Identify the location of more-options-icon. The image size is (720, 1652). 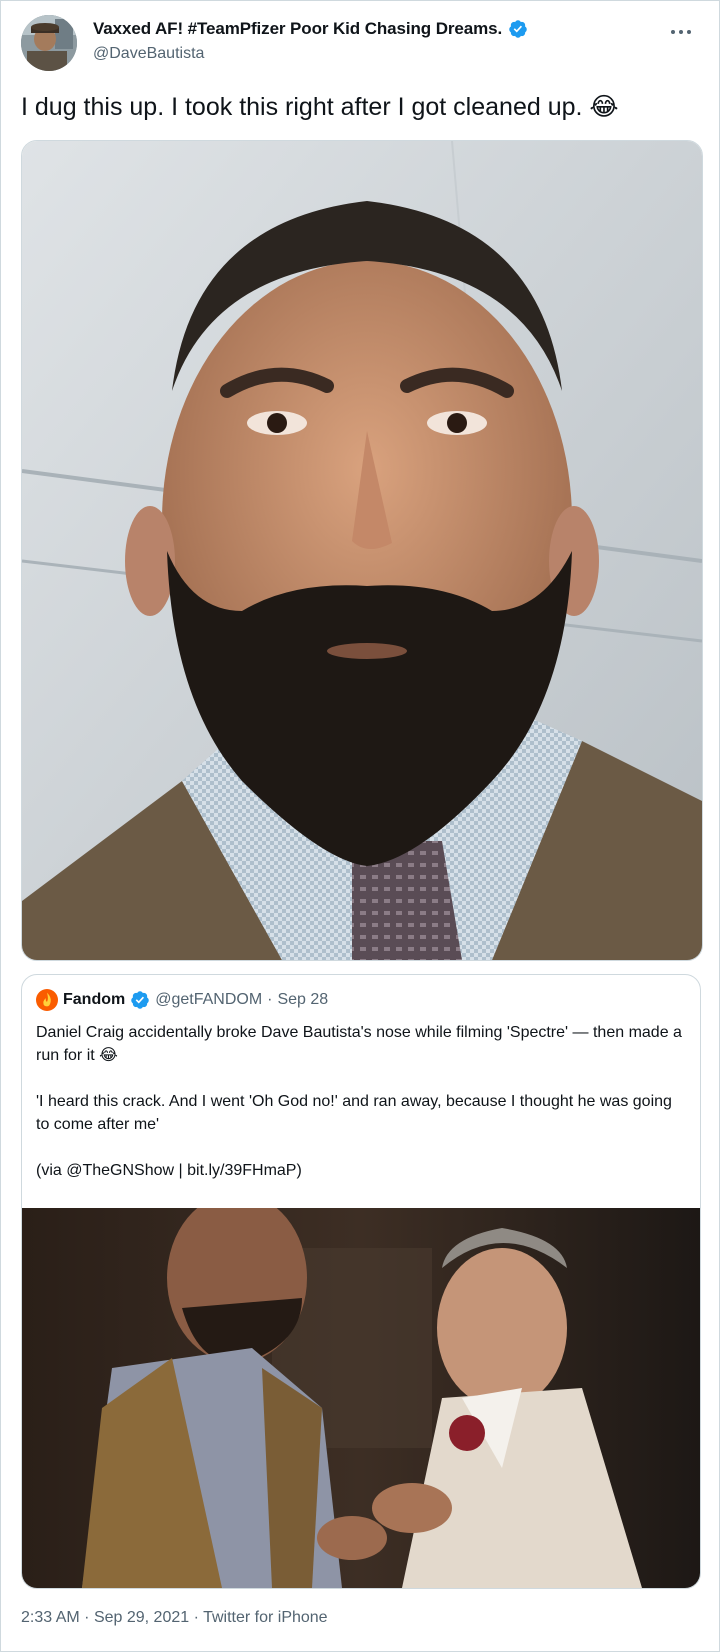
(681, 31).